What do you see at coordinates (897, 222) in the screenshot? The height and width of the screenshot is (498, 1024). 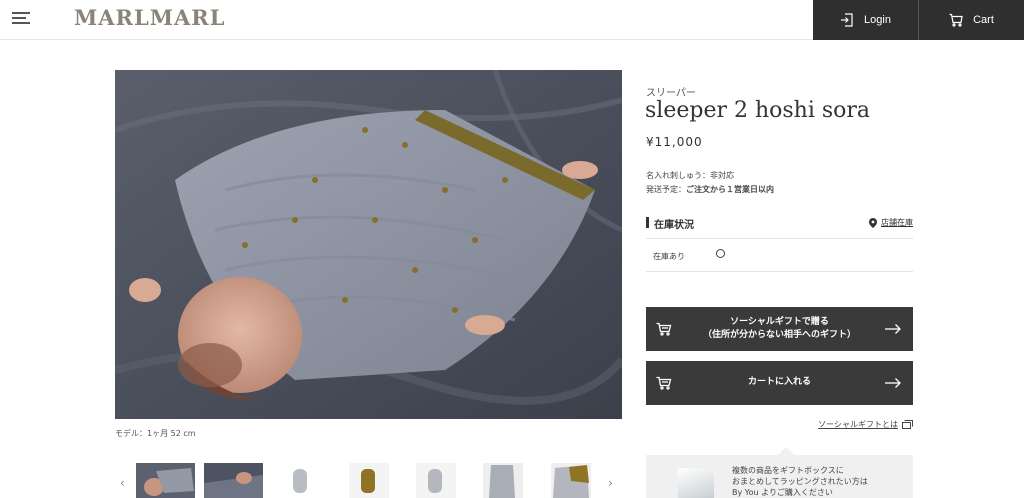 I see `store-stock-label: 店舗在庫` at bounding box center [897, 222].